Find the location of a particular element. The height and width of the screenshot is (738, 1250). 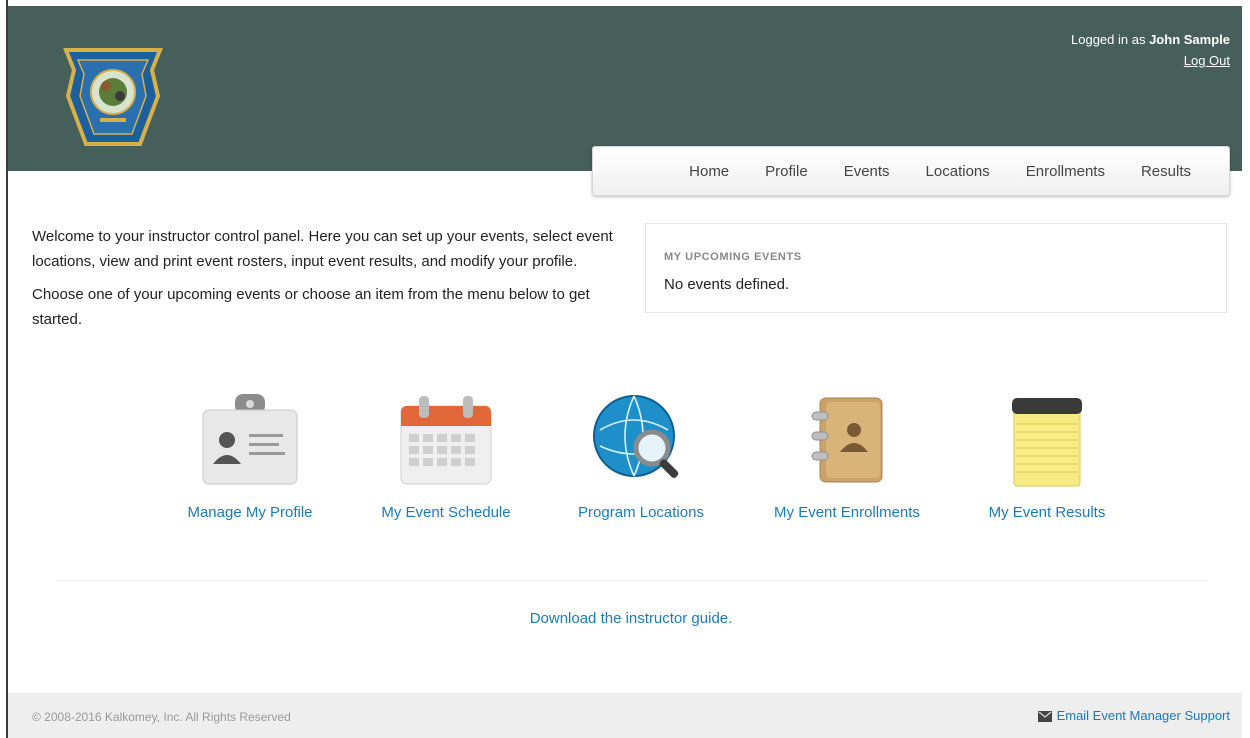

nav-results: Results is located at coordinates (1166, 171).